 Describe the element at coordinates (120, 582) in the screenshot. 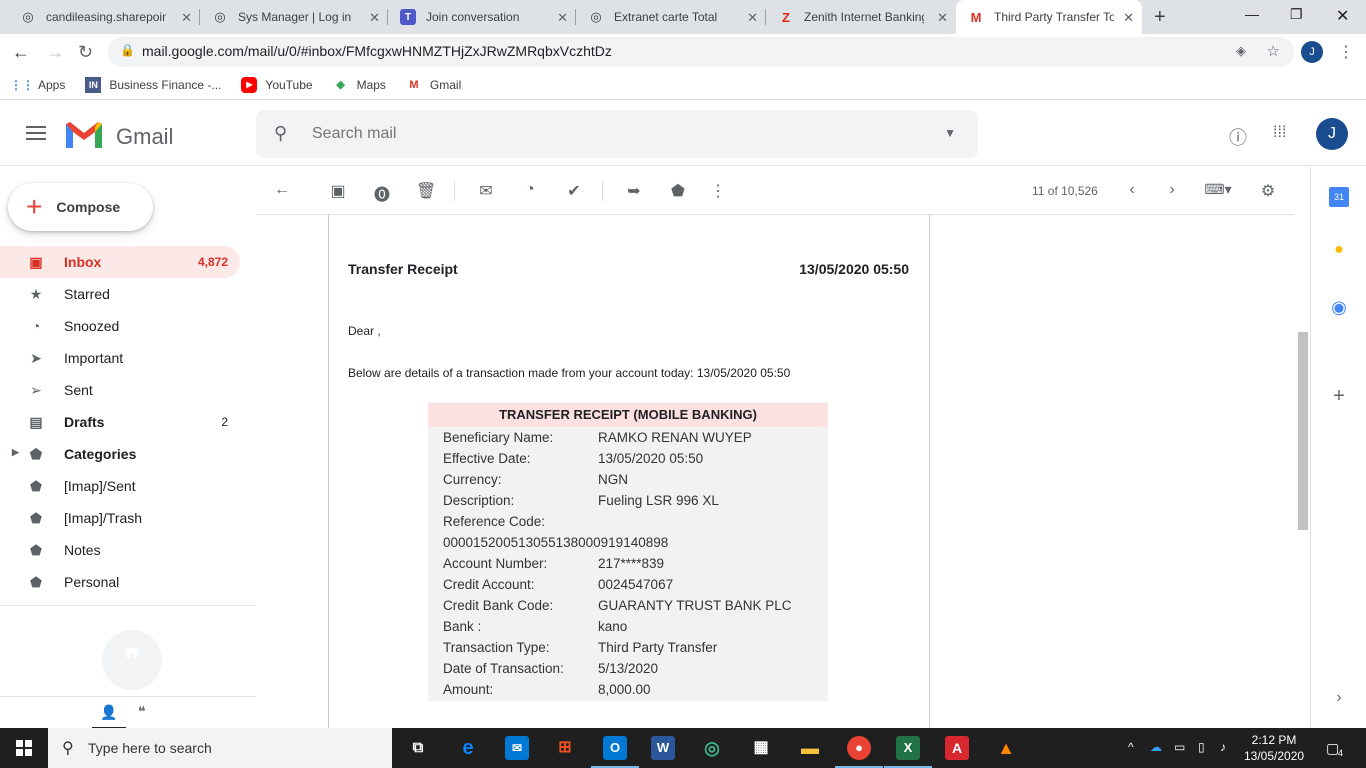

I see `sidebar-item-personal: ⬟ Personal` at that location.